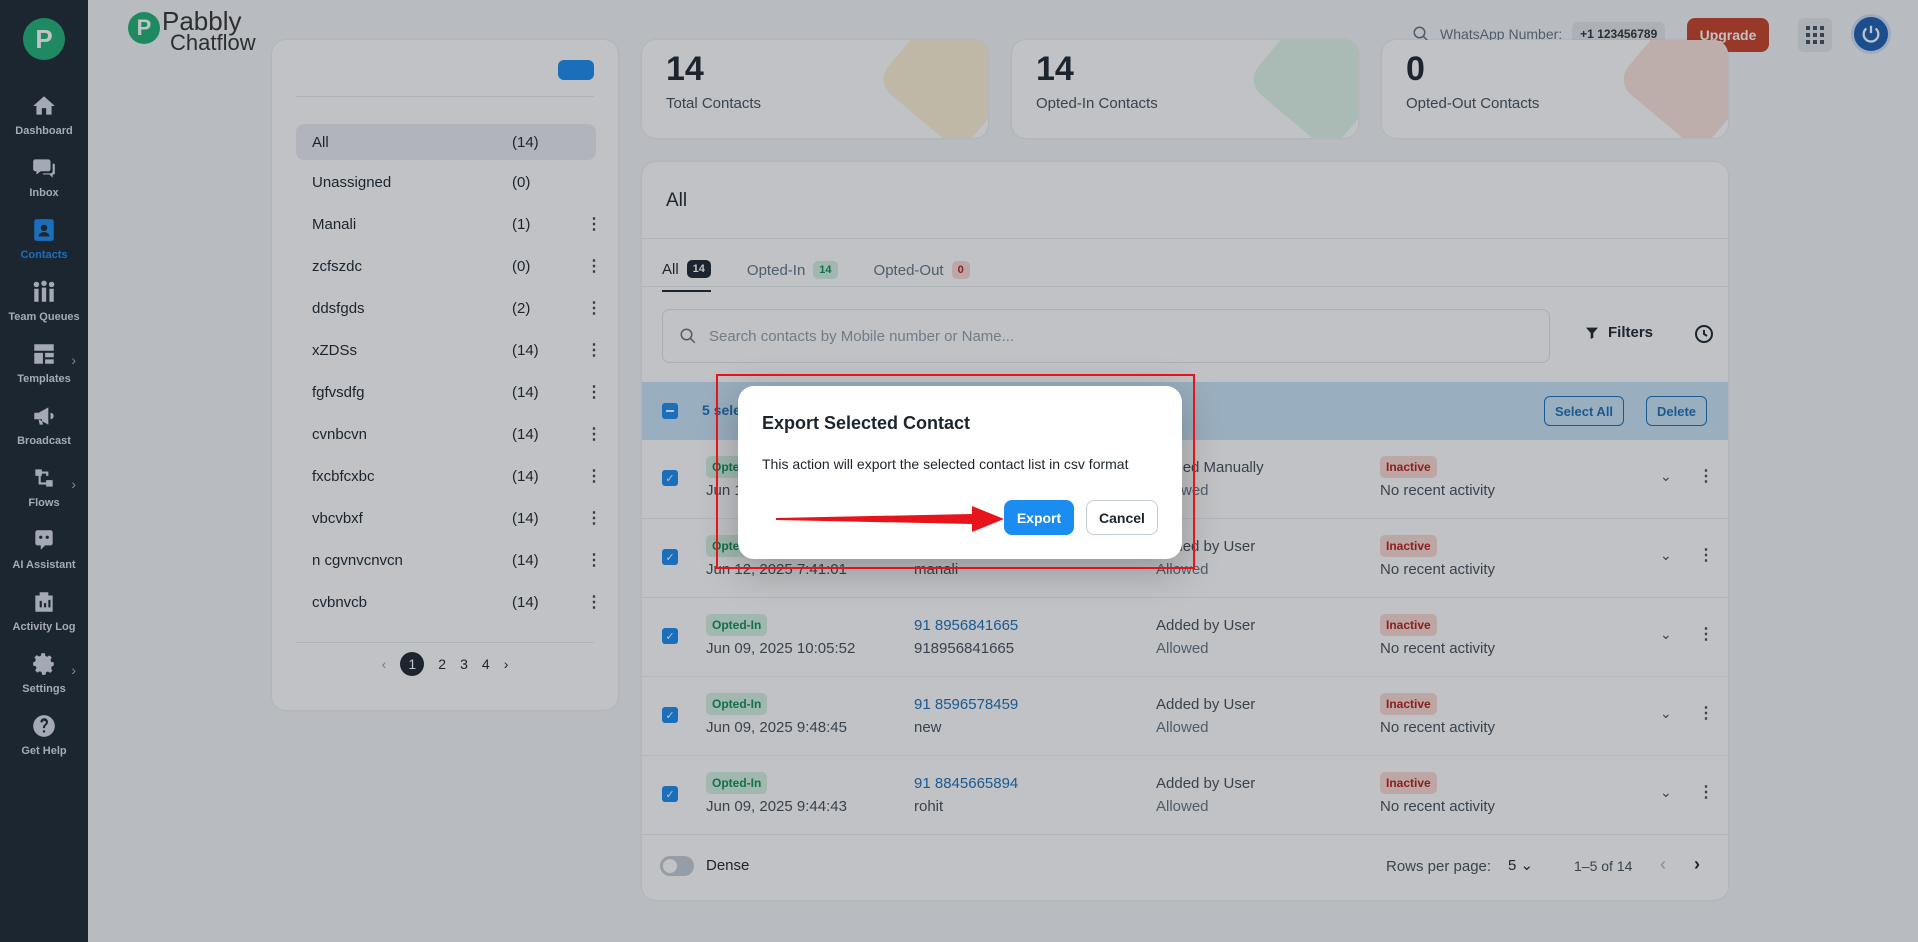 This screenshot has width=1918, height=942. I want to click on annotation-arrow-icon, so click(890, 519).